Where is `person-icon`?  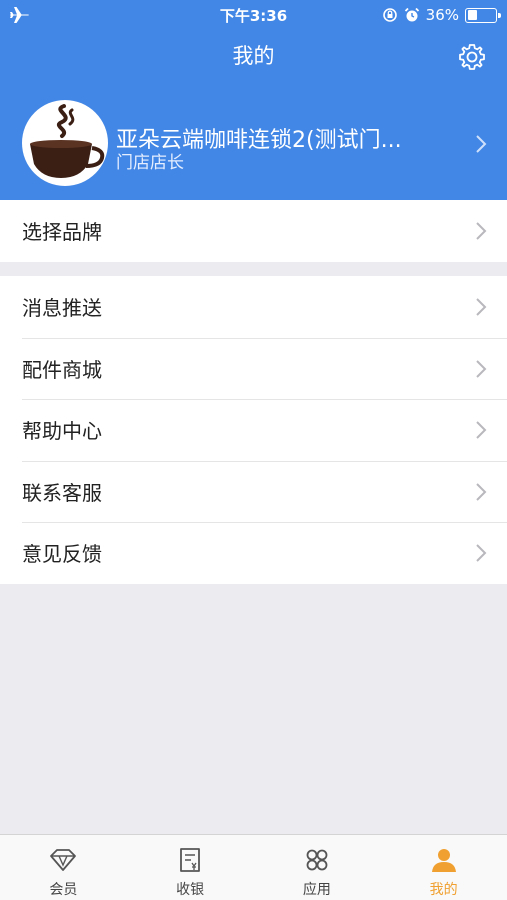 person-icon is located at coordinates (443, 860).